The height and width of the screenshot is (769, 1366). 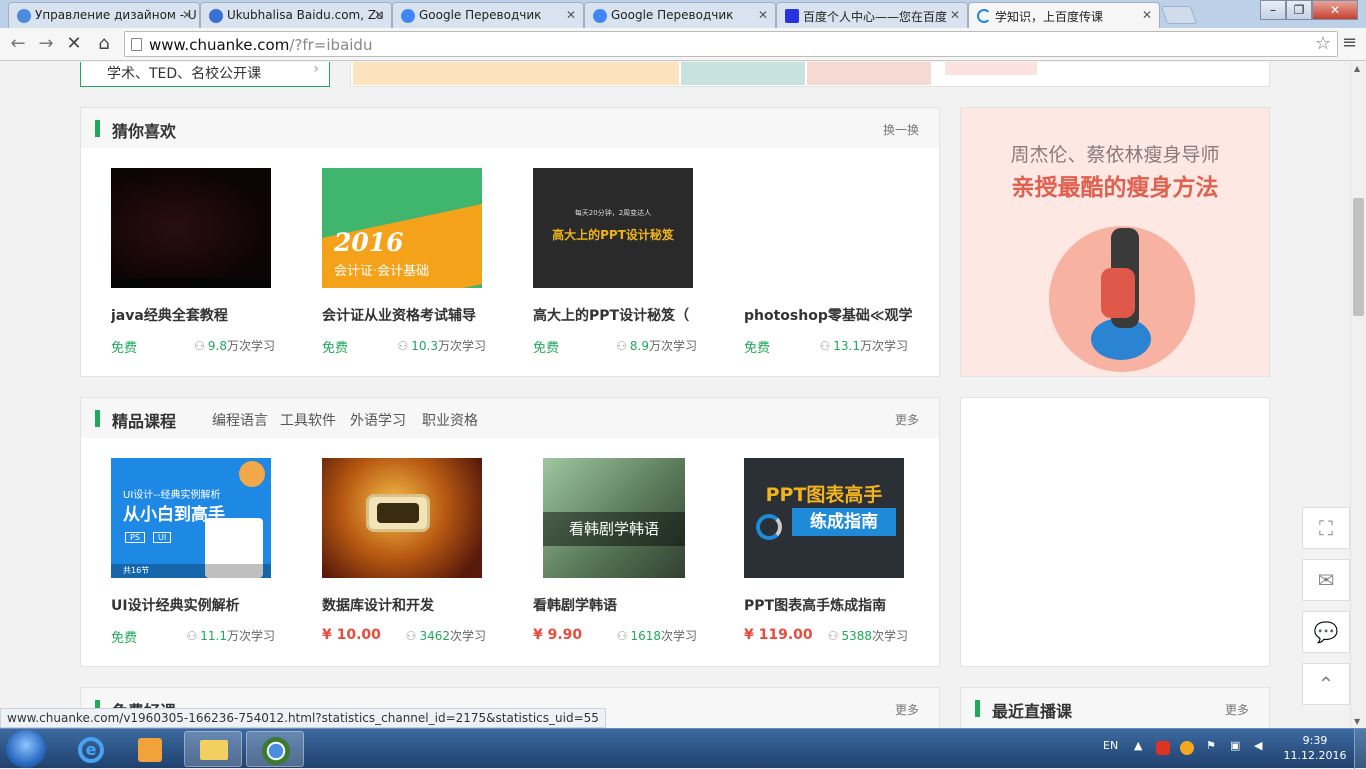 I want to click on tab-4: Google Переводчик ✕, so click(x=680, y=15).